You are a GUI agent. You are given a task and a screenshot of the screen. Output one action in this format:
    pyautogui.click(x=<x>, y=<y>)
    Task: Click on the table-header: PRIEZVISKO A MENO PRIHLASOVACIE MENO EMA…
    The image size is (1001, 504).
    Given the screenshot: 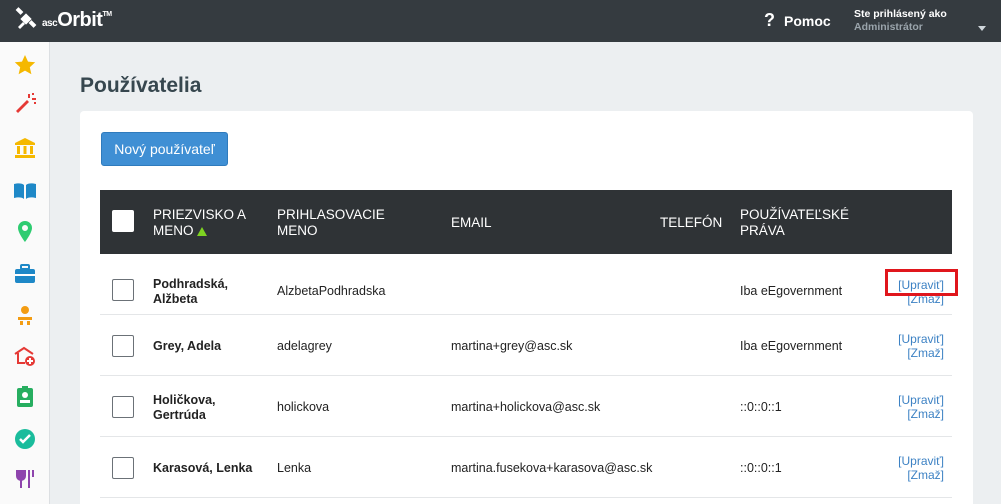 What is the action you would take?
    pyautogui.click(x=526, y=222)
    